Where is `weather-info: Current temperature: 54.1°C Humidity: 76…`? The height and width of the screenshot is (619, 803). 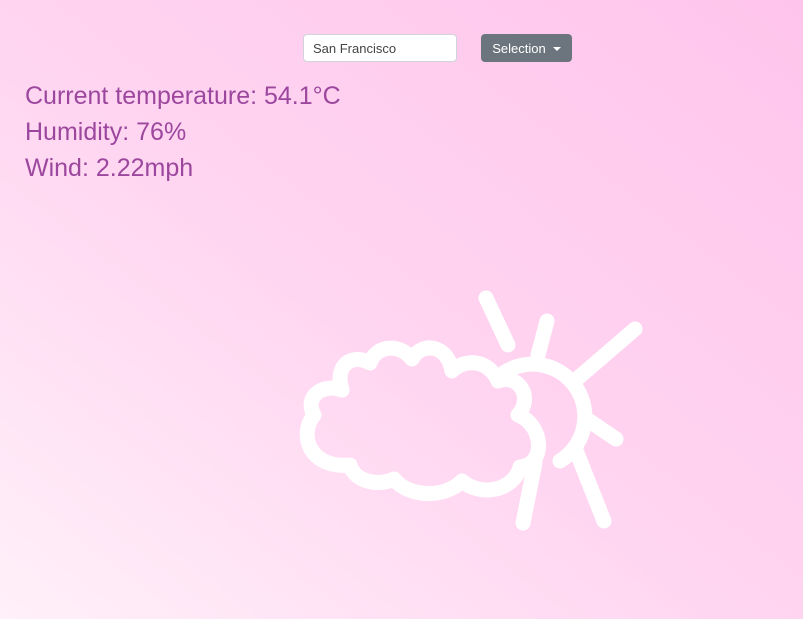
weather-info: Current temperature: 54.1°C Humidity: 76… is located at coordinates (183, 132).